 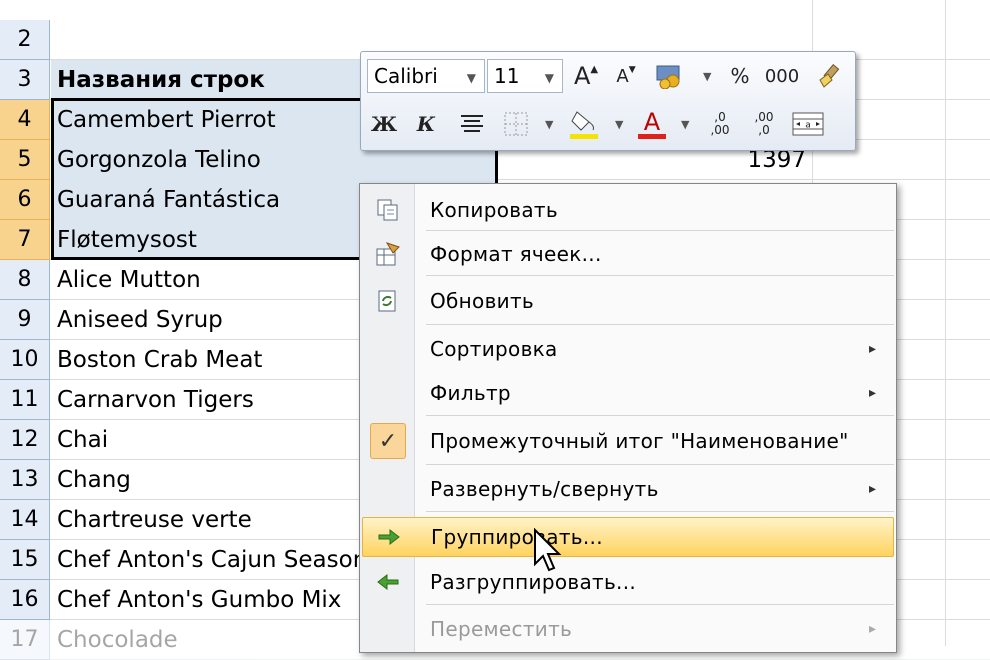 What do you see at coordinates (388, 582) in the screenshot?
I see `ungroup-arrow-icon` at bounding box center [388, 582].